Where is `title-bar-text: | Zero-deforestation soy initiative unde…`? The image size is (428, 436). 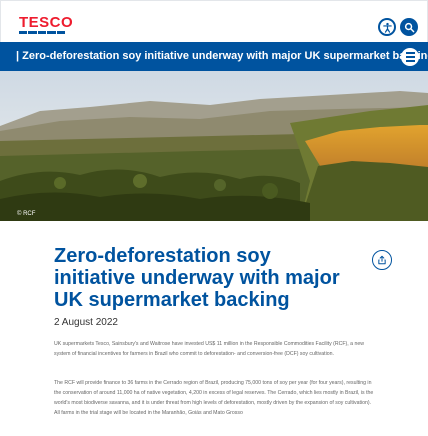
title-bar-text: | Zero-deforestation soy initiative unde… is located at coordinates (222, 56).